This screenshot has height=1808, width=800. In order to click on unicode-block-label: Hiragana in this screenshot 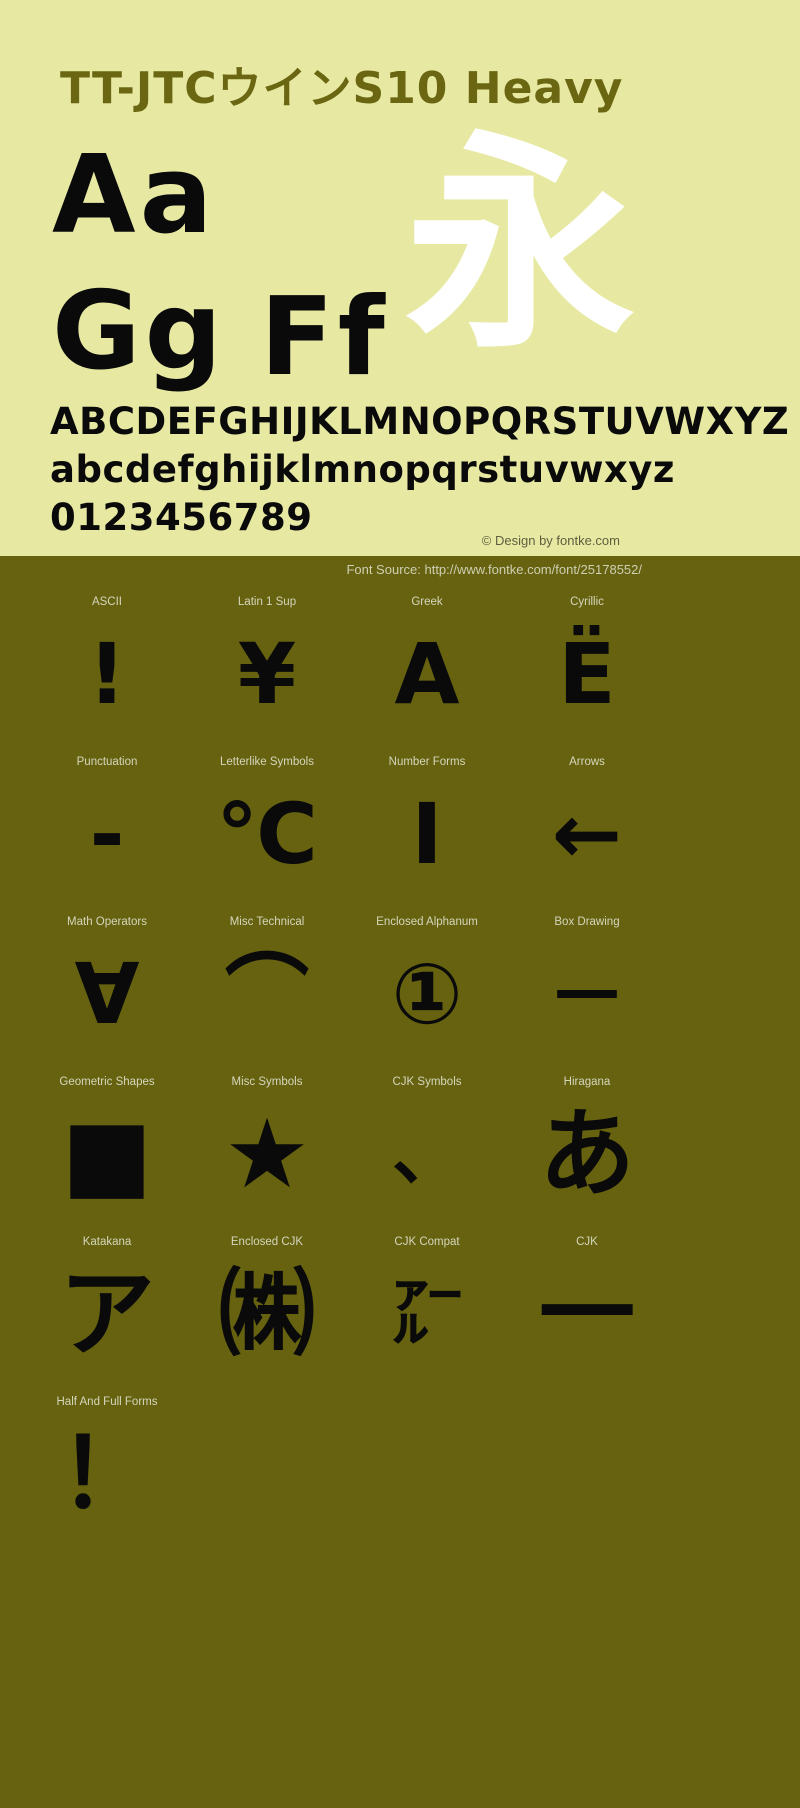, I will do `click(587, 1082)`.